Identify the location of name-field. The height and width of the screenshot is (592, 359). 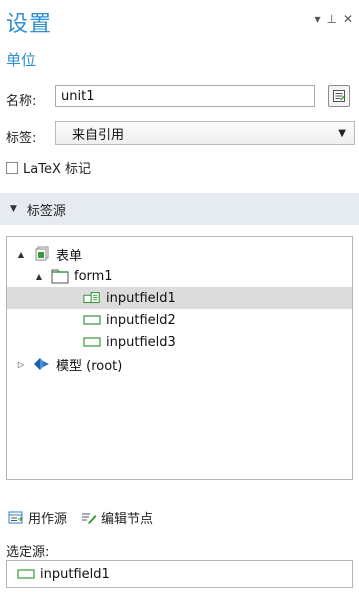
(185, 96).